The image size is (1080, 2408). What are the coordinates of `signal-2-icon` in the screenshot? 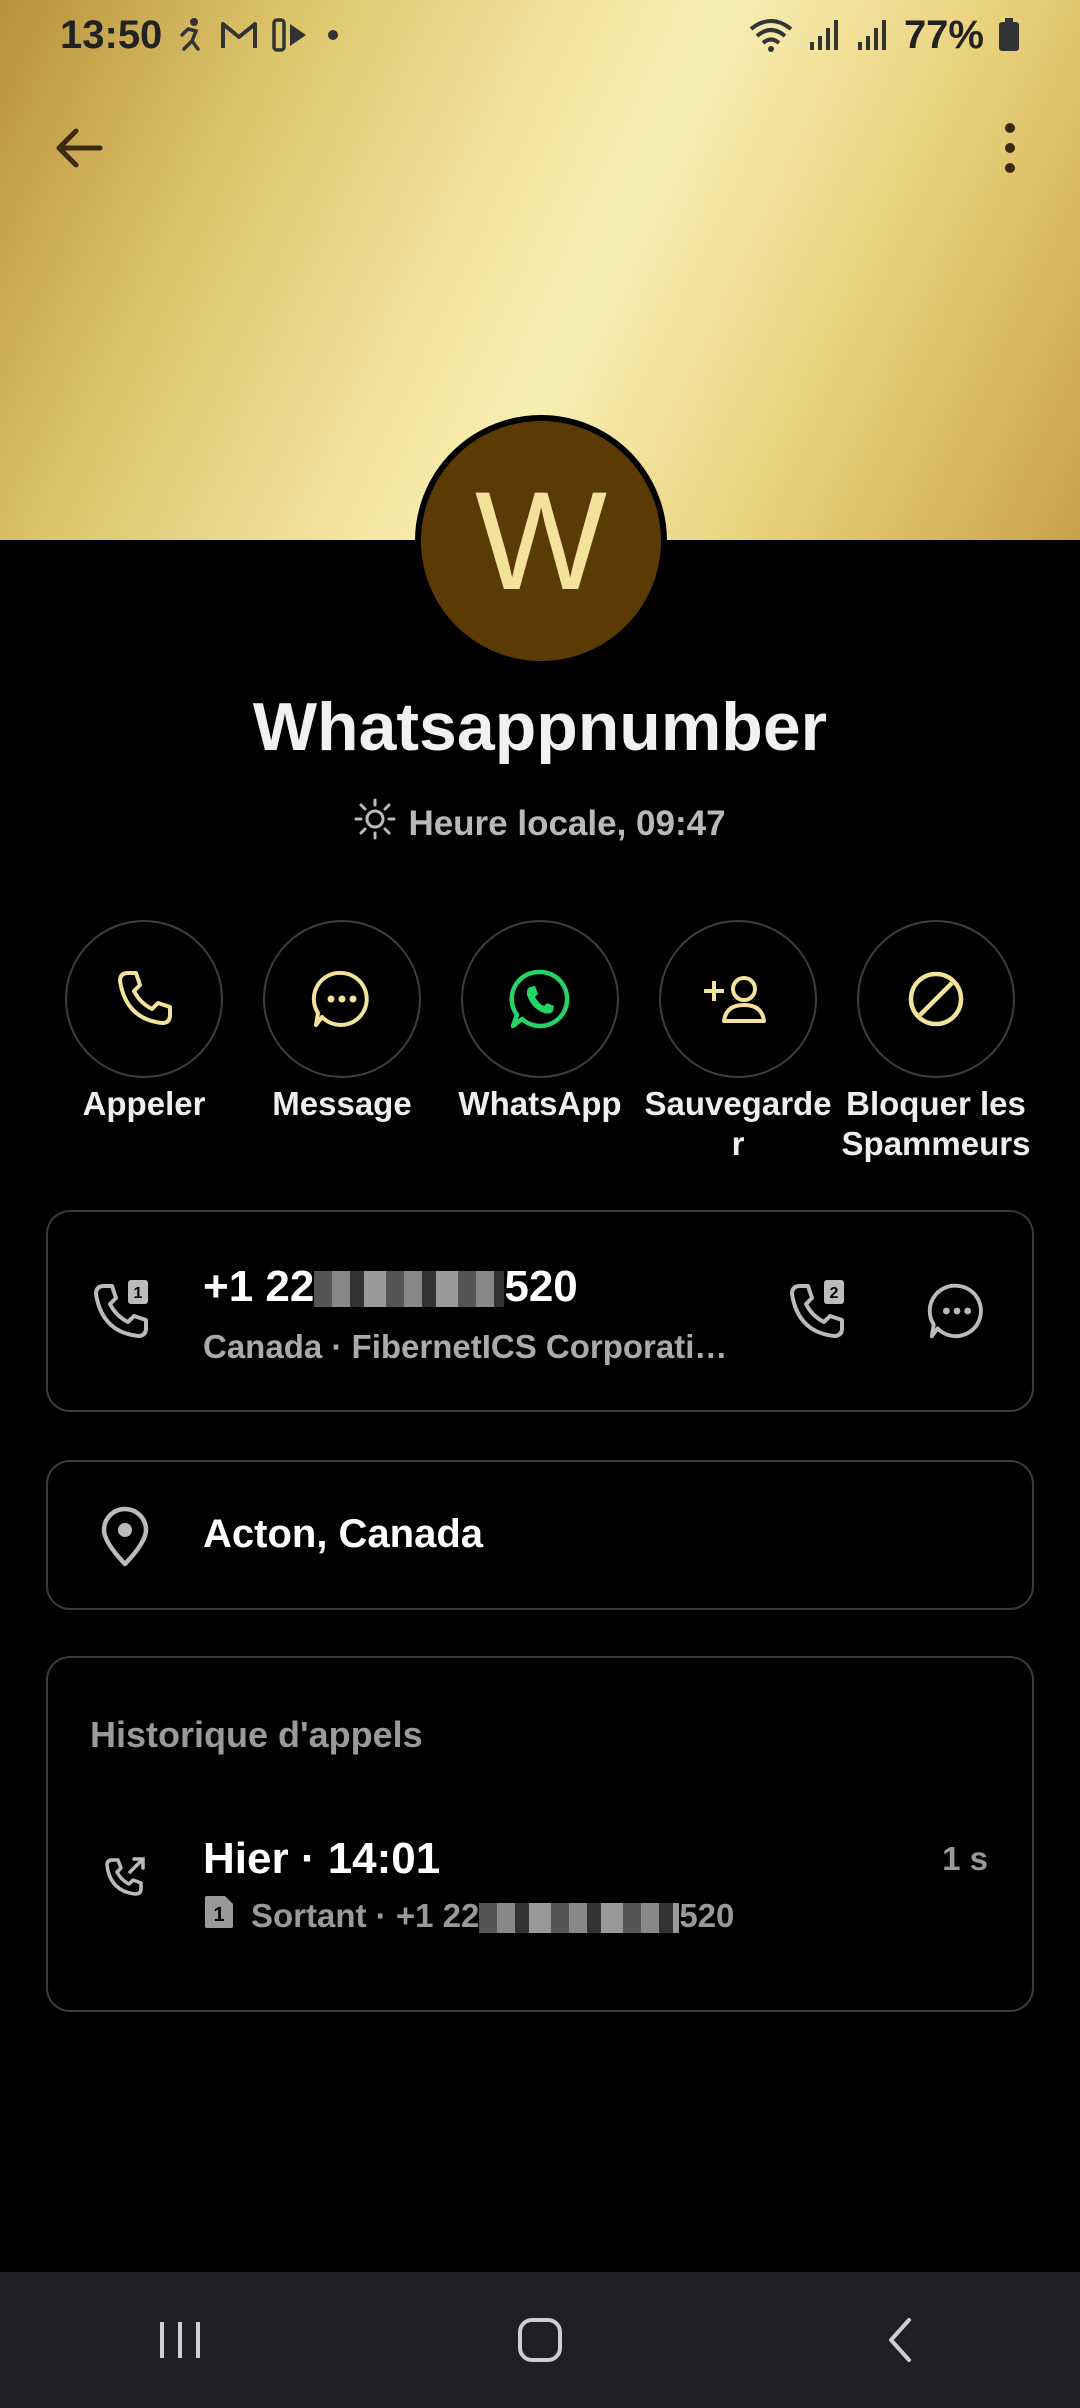 It's located at (873, 35).